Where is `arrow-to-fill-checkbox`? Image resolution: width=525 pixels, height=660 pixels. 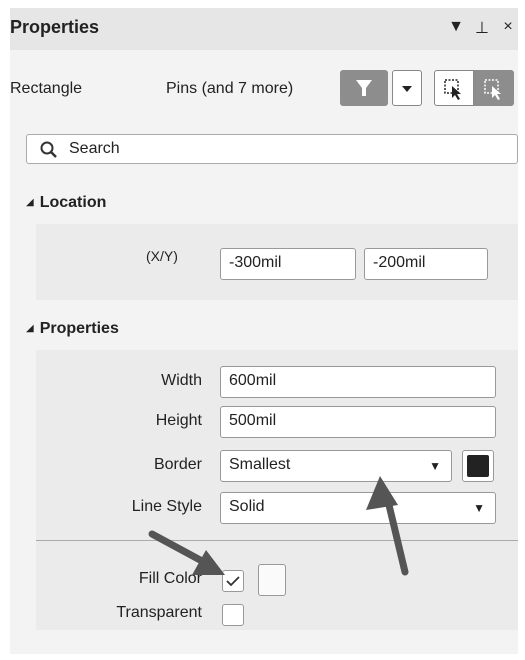
arrow-to-fill-checkbox is located at coordinates (186, 552).